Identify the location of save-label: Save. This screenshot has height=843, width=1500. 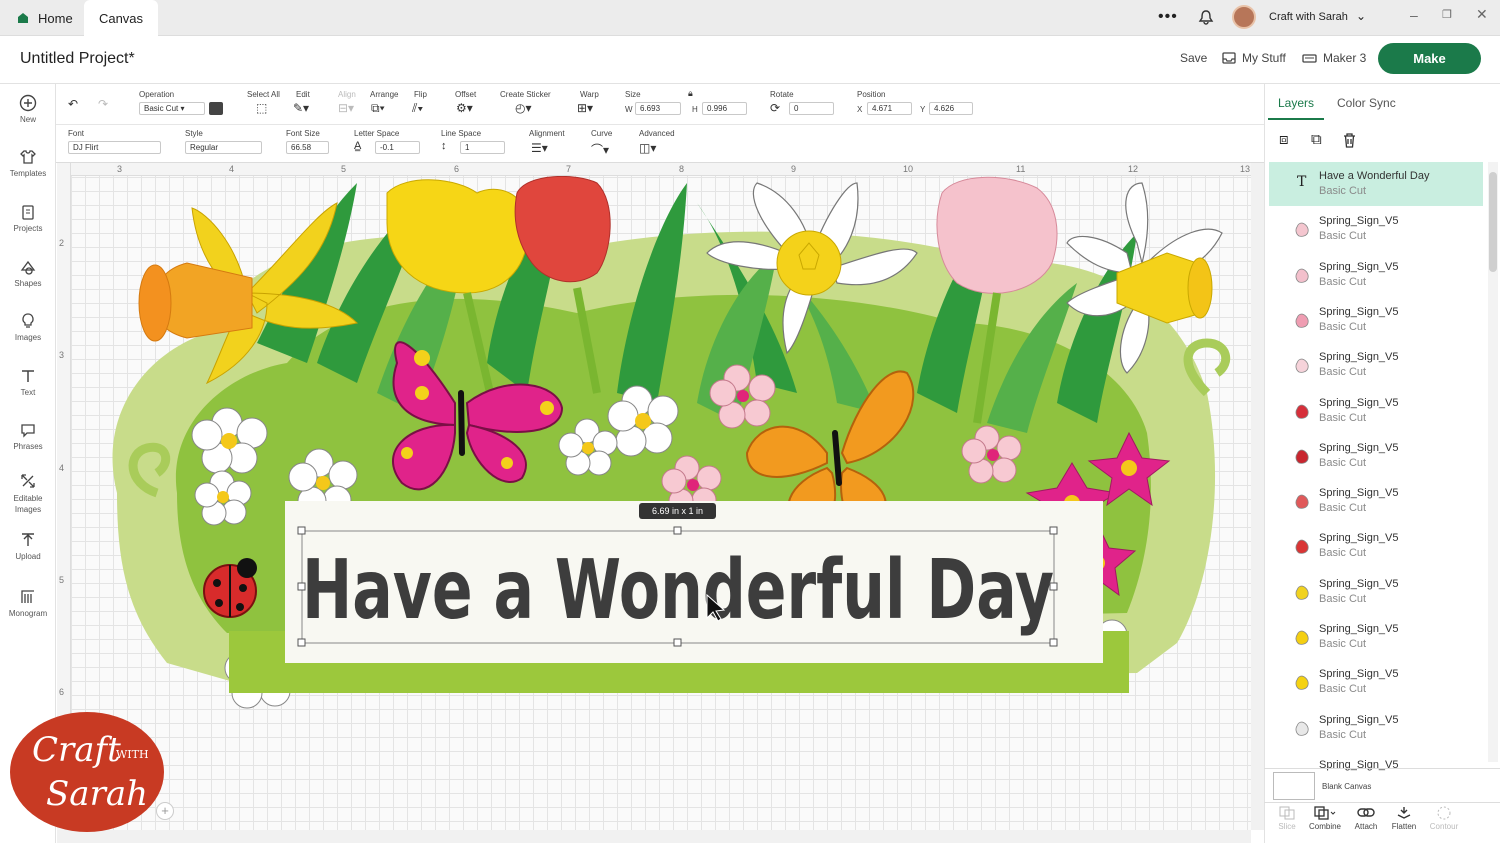
(1194, 58).